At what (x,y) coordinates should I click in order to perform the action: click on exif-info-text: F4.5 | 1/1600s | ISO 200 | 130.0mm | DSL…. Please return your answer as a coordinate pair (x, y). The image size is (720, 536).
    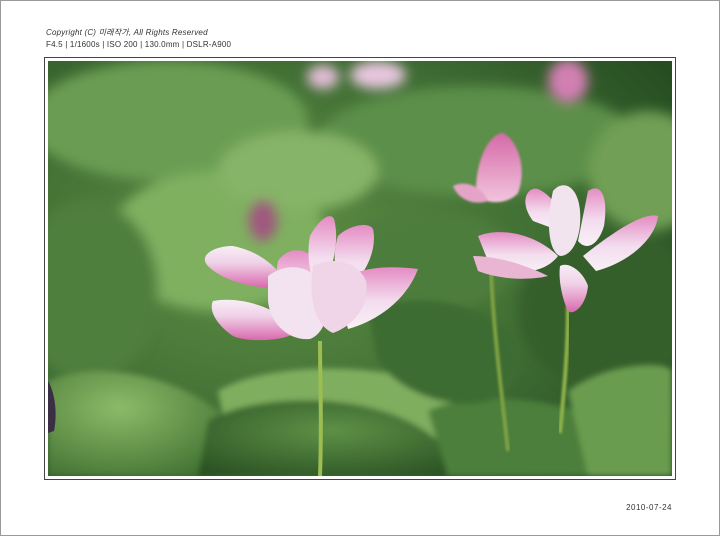
    Looking at the image, I should click on (139, 44).